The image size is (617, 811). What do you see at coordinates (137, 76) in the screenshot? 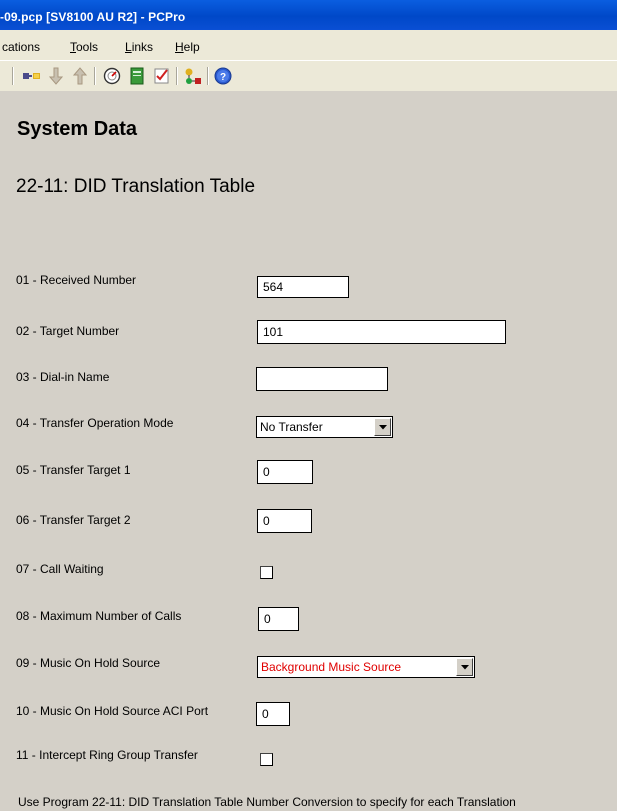
I see `book-icon` at bounding box center [137, 76].